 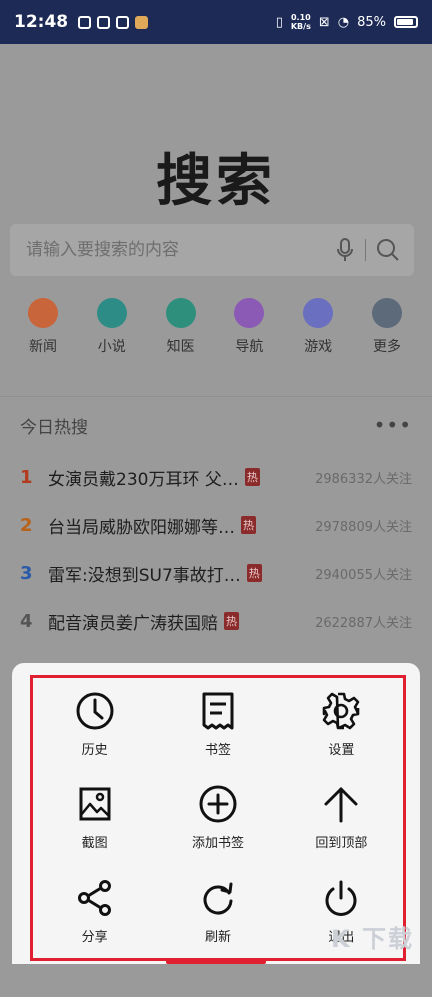 I want to click on shortcut-novel: 小说, so click(x=112, y=327).